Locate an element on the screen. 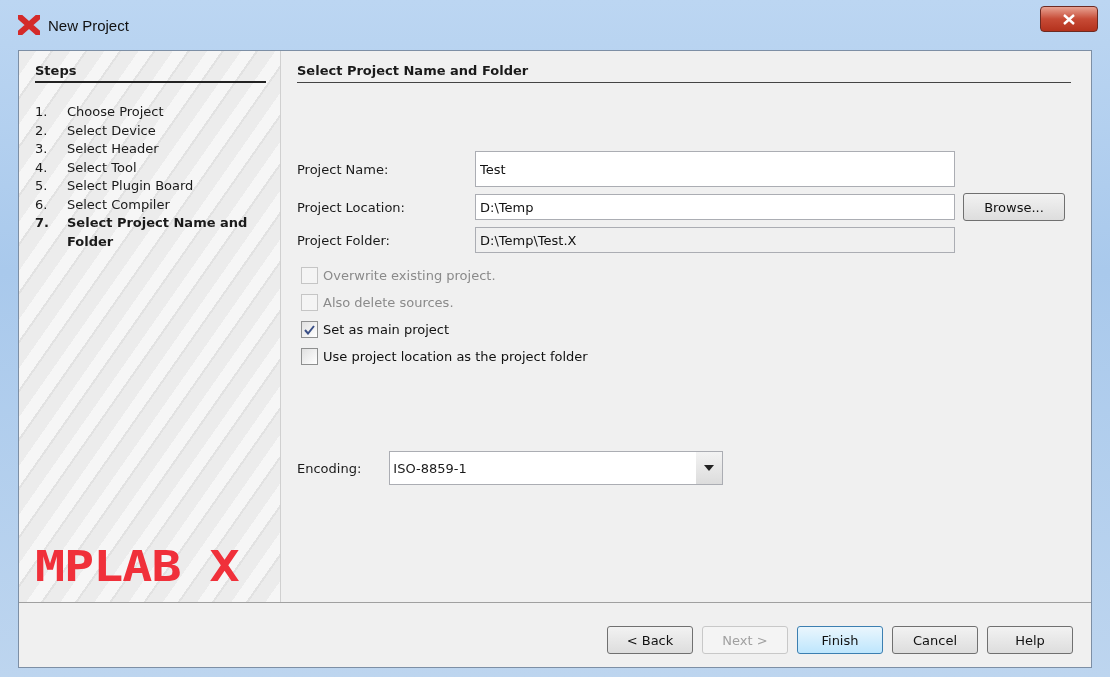 This screenshot has height=677, width=1110. checkbox-label: Use project location as the project folder is located at coordinates (455, 356).